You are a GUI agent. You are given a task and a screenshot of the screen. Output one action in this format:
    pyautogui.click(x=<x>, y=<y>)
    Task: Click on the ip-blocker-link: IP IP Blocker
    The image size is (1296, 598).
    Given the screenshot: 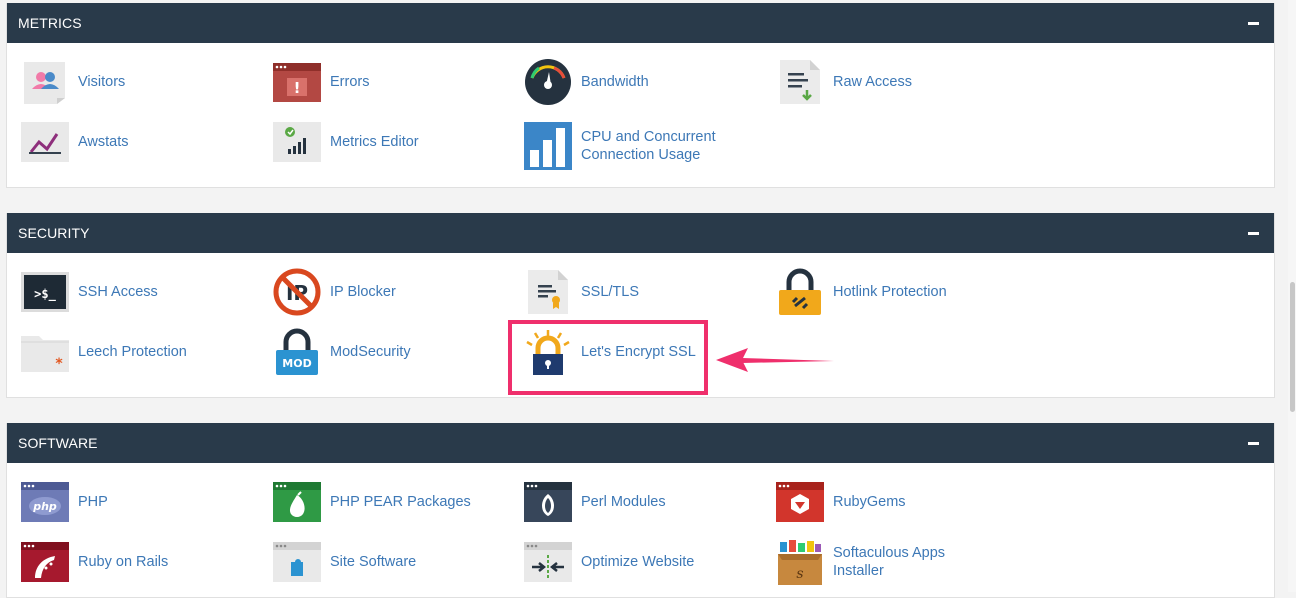 What is the action you would take?
    pyautogui.click(x=334, y=292)
    